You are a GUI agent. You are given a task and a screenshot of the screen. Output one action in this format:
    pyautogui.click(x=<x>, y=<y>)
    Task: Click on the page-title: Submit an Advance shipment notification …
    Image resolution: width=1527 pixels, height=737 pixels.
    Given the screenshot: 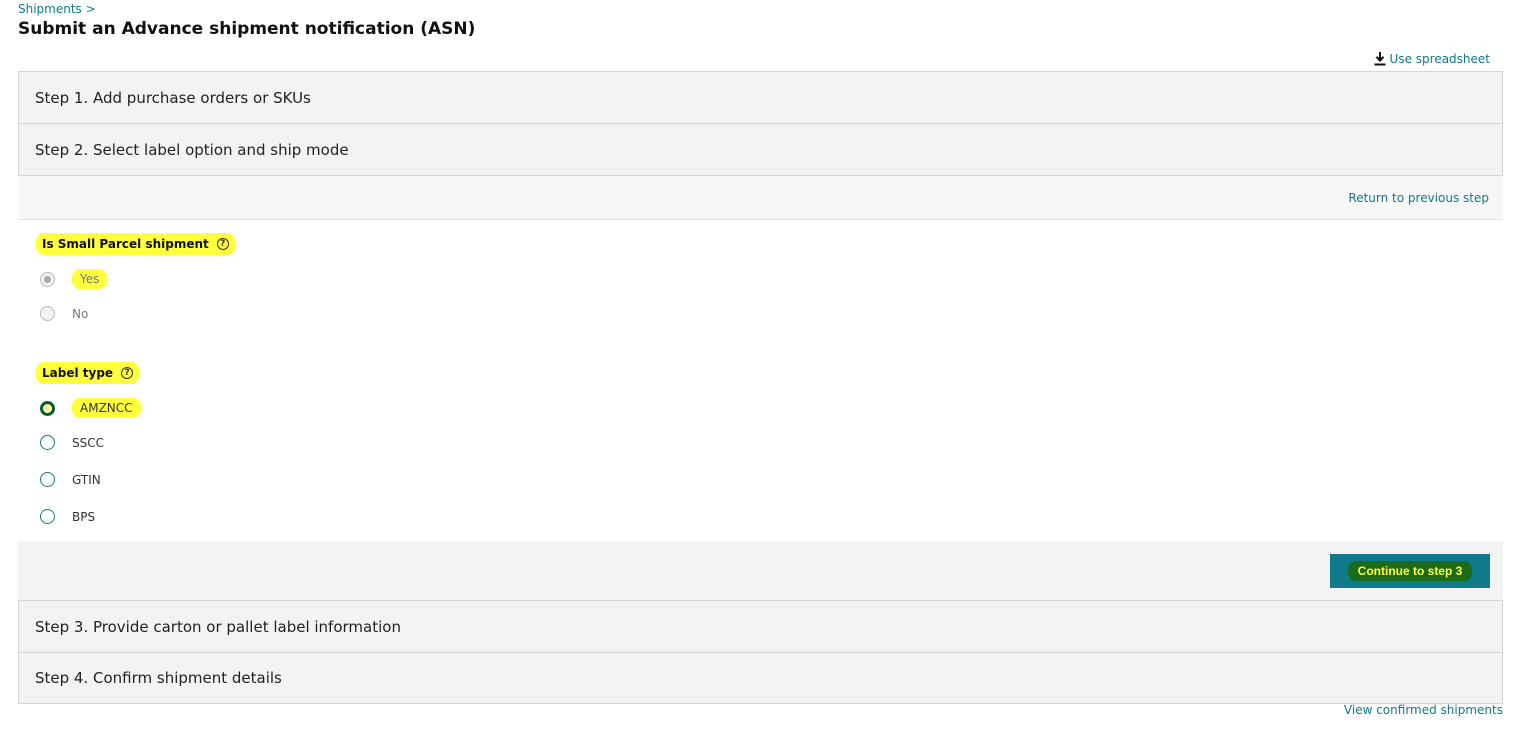 What is the action you would take?
    pyautogui.click(x=247, y=29)
    